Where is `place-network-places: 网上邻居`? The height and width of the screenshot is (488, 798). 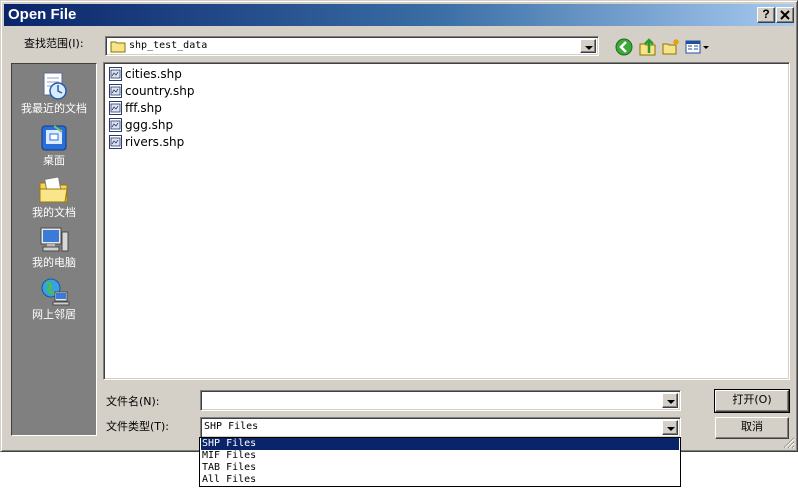
place-network-places: 网上邻居 is located at coordinates (54, 298).